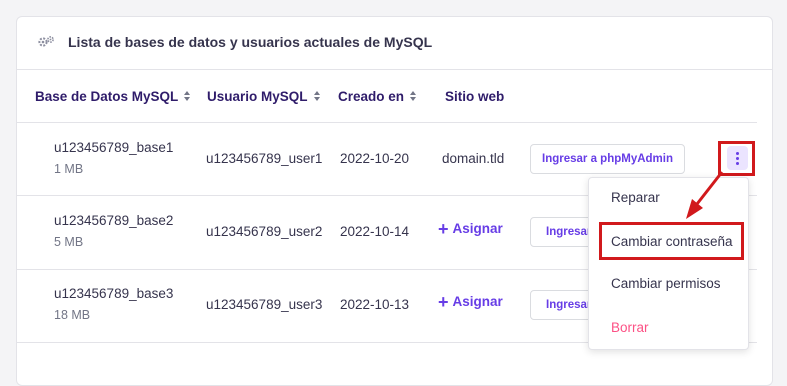 Image resolution: width=787 pixels, height=386 pixels. Describe the element at coordinates (46, 41) in the screenshot. I see `gears-icon` at that location.